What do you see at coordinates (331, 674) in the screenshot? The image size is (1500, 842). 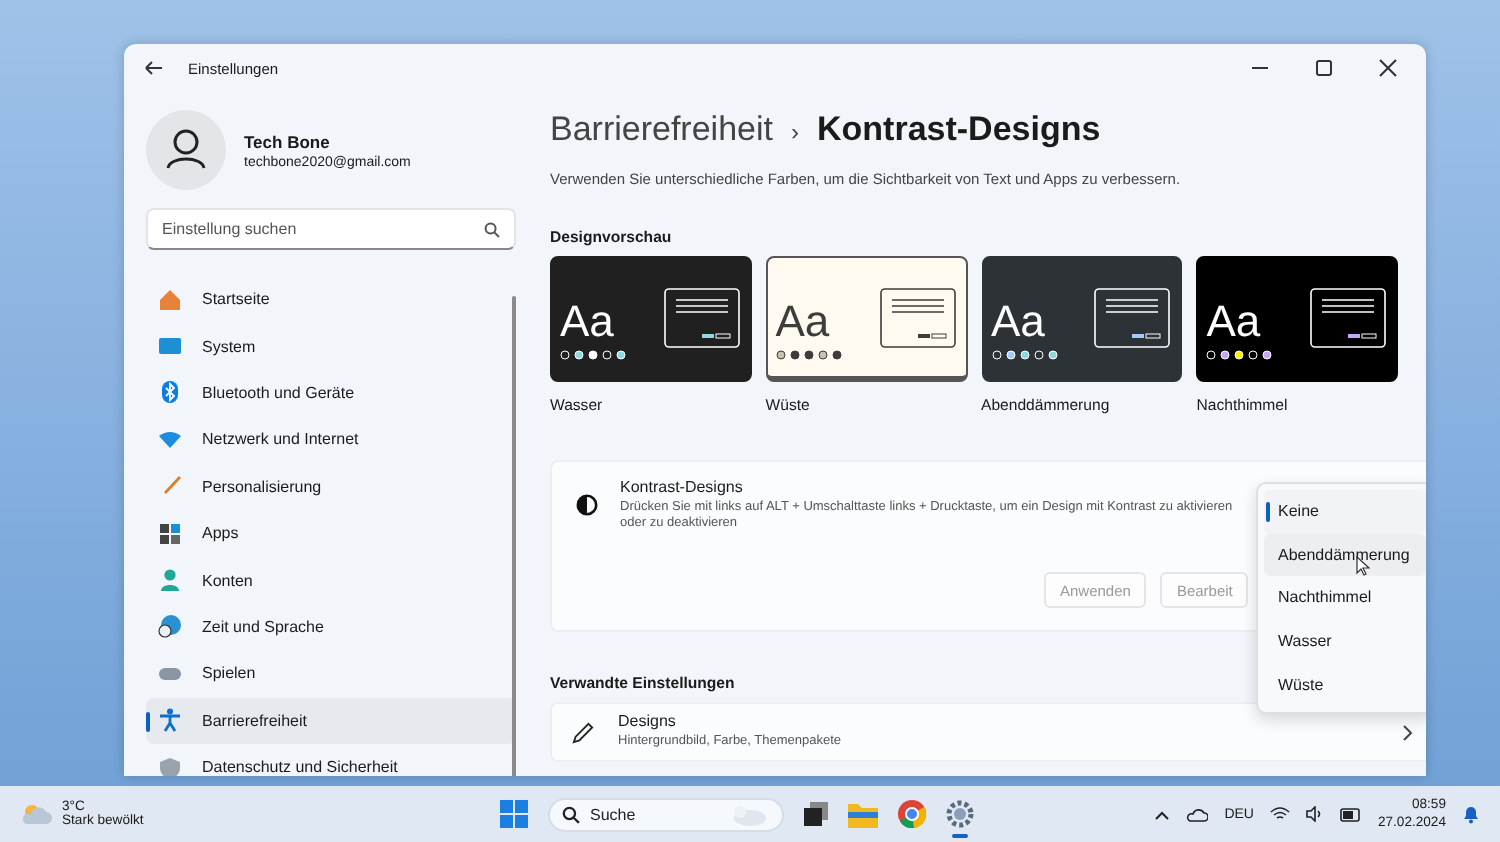 I see `sidebar-item: Spielen` at bounding box center [331, 674].